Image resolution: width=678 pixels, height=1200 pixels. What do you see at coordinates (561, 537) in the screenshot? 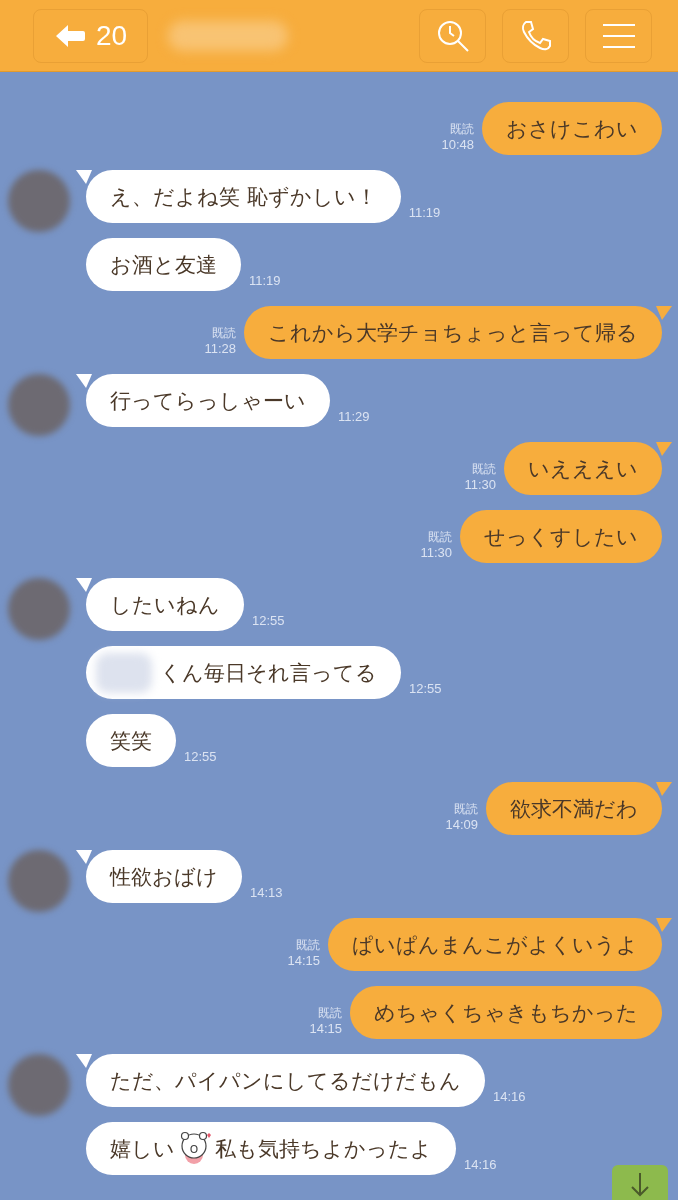
I see `message-text: せっくすしたい` at bounding box center [561, 537].